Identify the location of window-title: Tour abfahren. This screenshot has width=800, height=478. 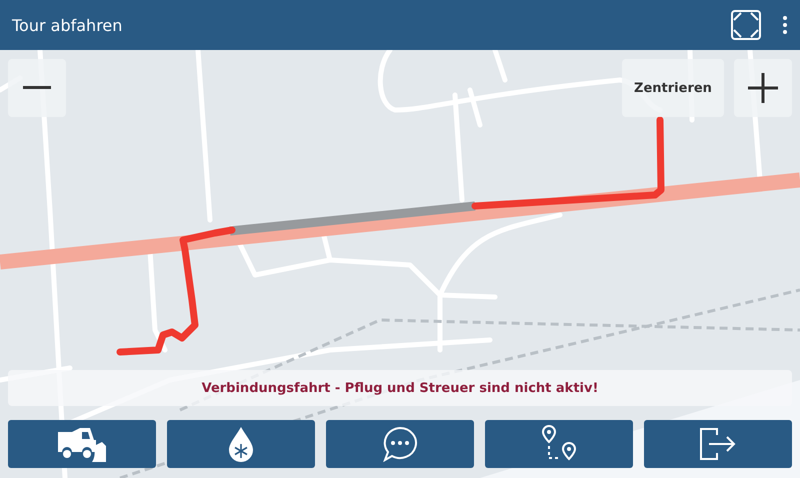
(67, 25).